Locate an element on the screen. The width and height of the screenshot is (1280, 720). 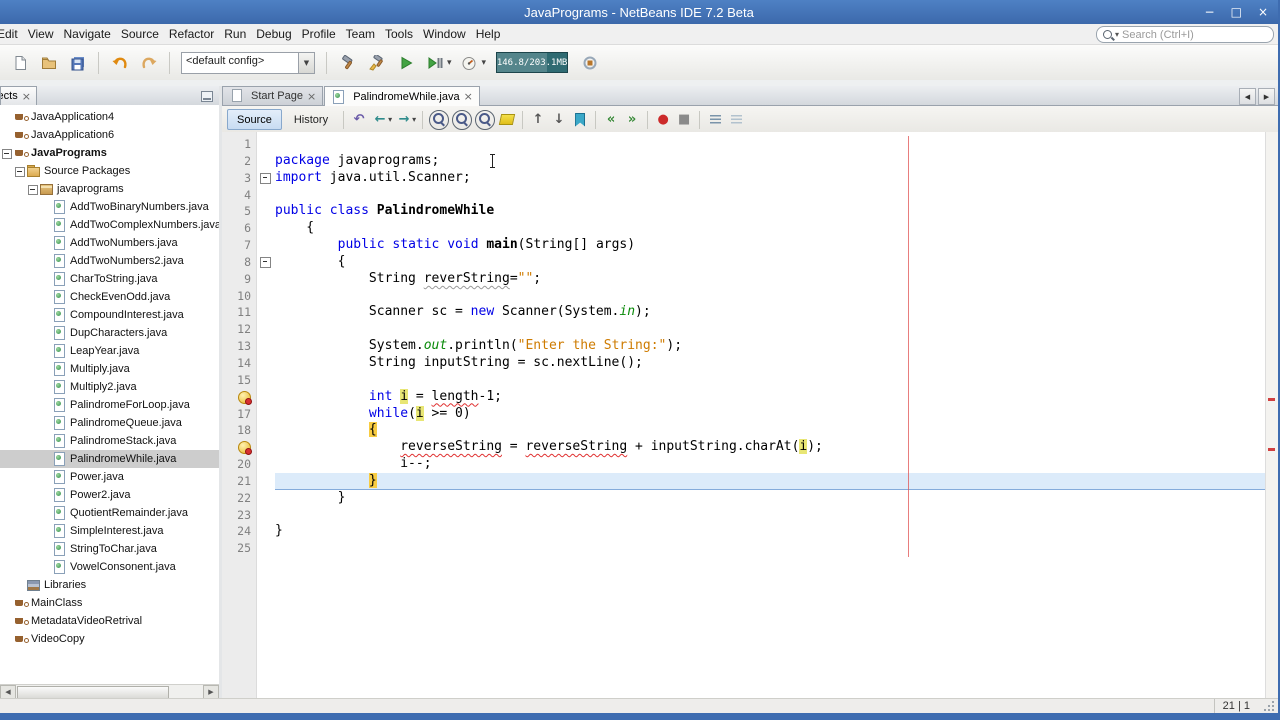
code-line: 9 String reverString=""; is located at coordinates (743, 279).